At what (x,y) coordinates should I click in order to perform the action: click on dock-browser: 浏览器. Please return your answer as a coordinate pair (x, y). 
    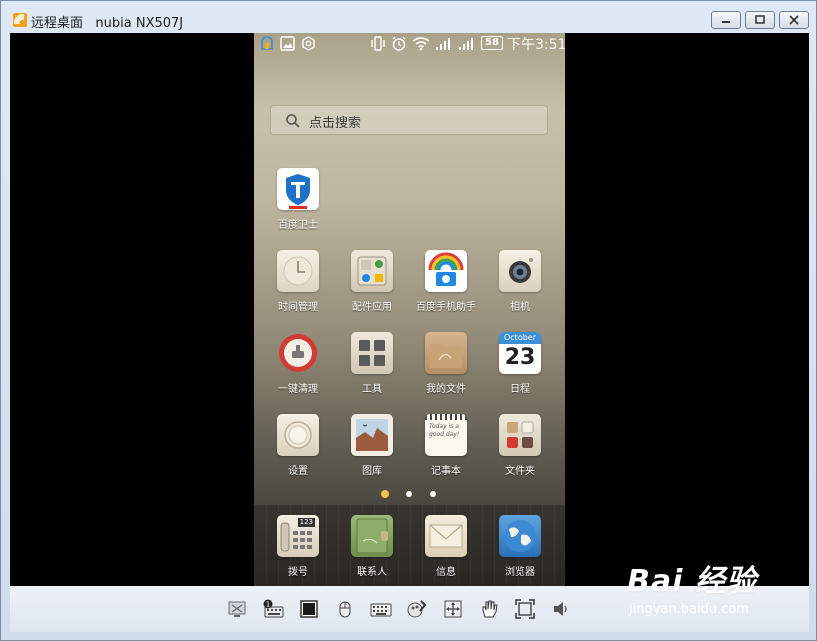
    Looking at the image, I should click on (520, 546).